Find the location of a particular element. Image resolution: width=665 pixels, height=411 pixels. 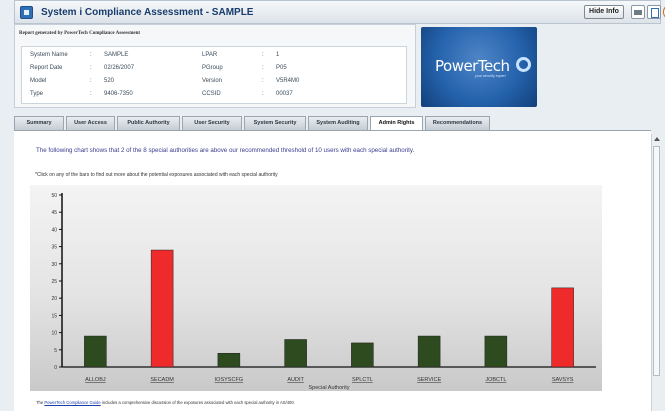

vertical-scrollbar is located at coordinates (656, 272).